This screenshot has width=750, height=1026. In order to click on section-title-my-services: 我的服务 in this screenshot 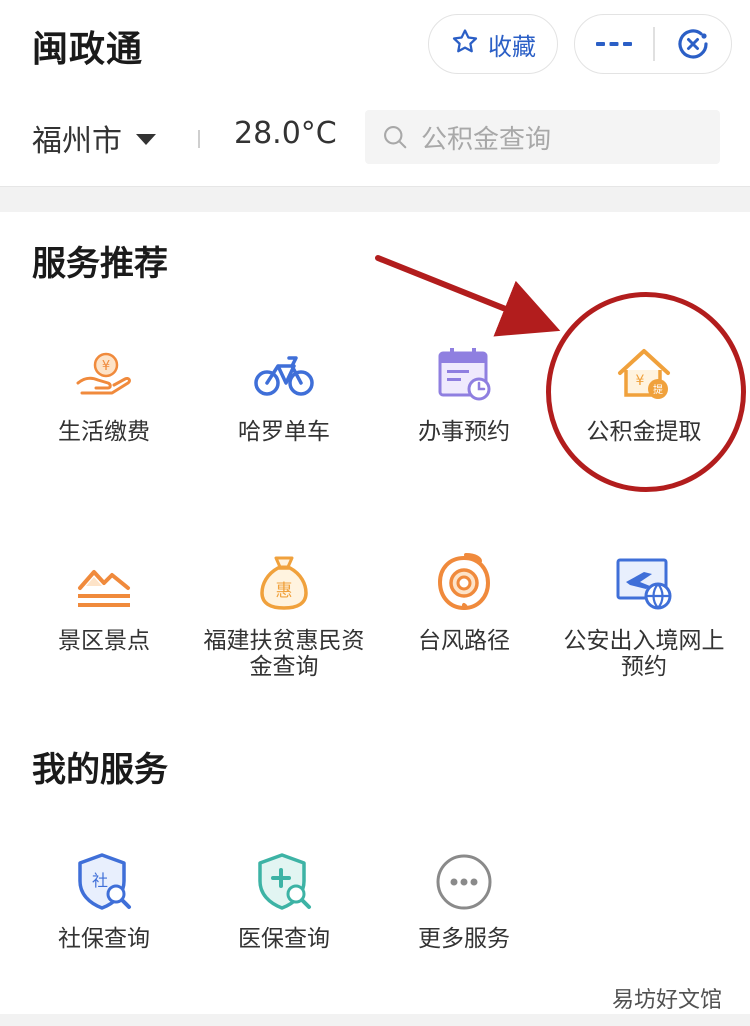, I will do `click(100, 770)`.